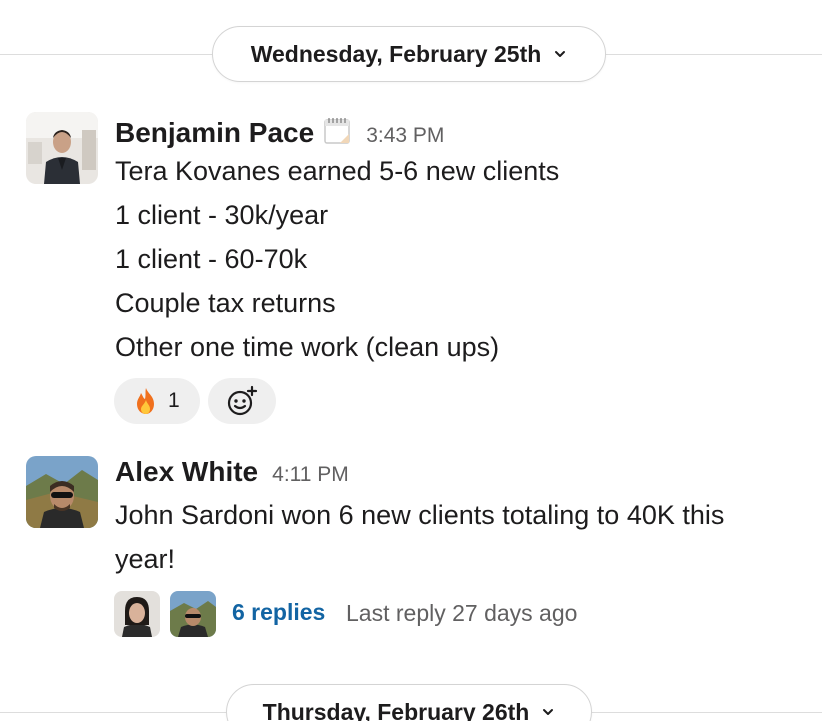  What do you see at coordinates (278, 612) in the screenshot?
I see `thread-replies-link: 6 replies` at bounding box center [278, 612].